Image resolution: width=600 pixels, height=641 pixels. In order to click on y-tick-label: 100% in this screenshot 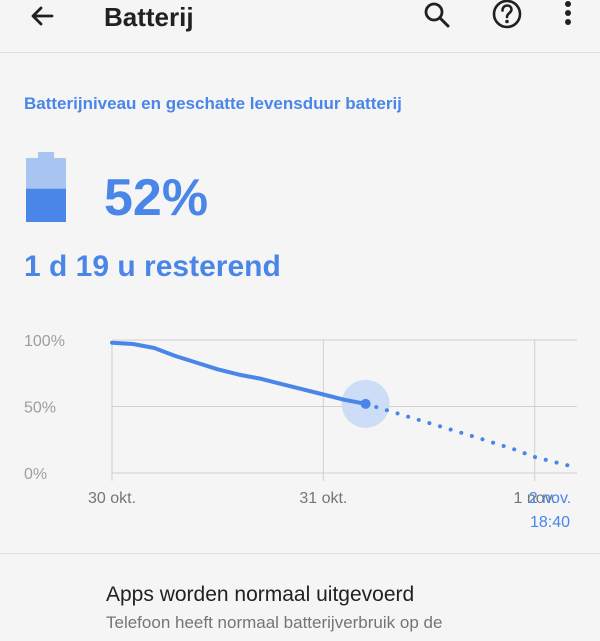, I will do `click(44, 341)`.